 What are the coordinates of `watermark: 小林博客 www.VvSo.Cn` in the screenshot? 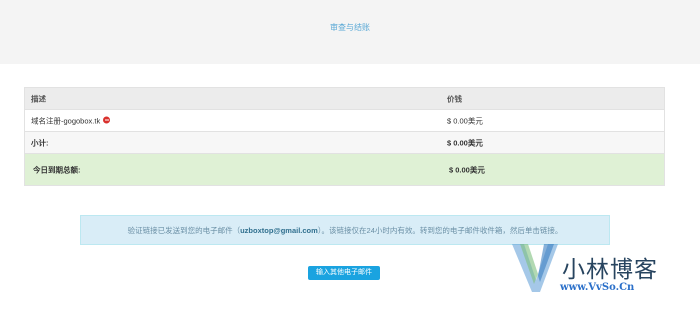 It's located at (605, 267).